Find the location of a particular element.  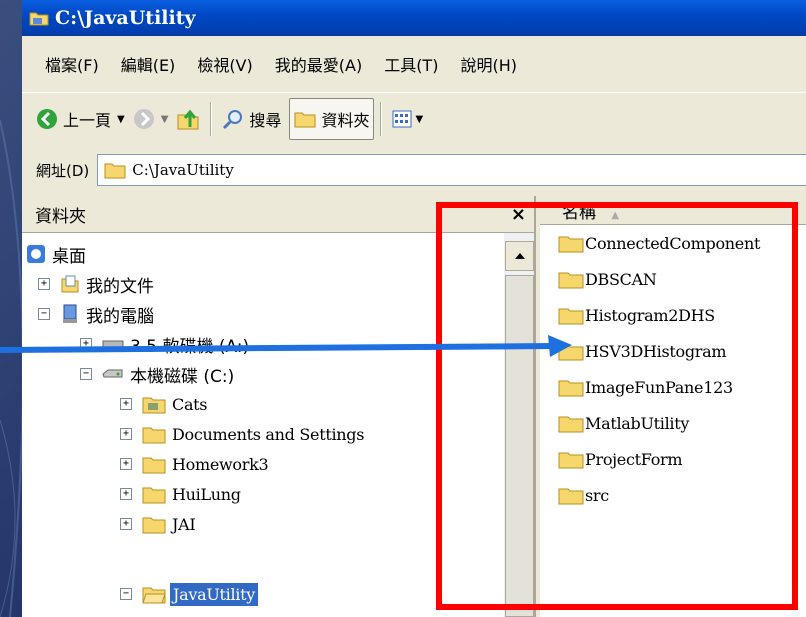

tree-label: HuiLung is located at coordinates (206, 494).